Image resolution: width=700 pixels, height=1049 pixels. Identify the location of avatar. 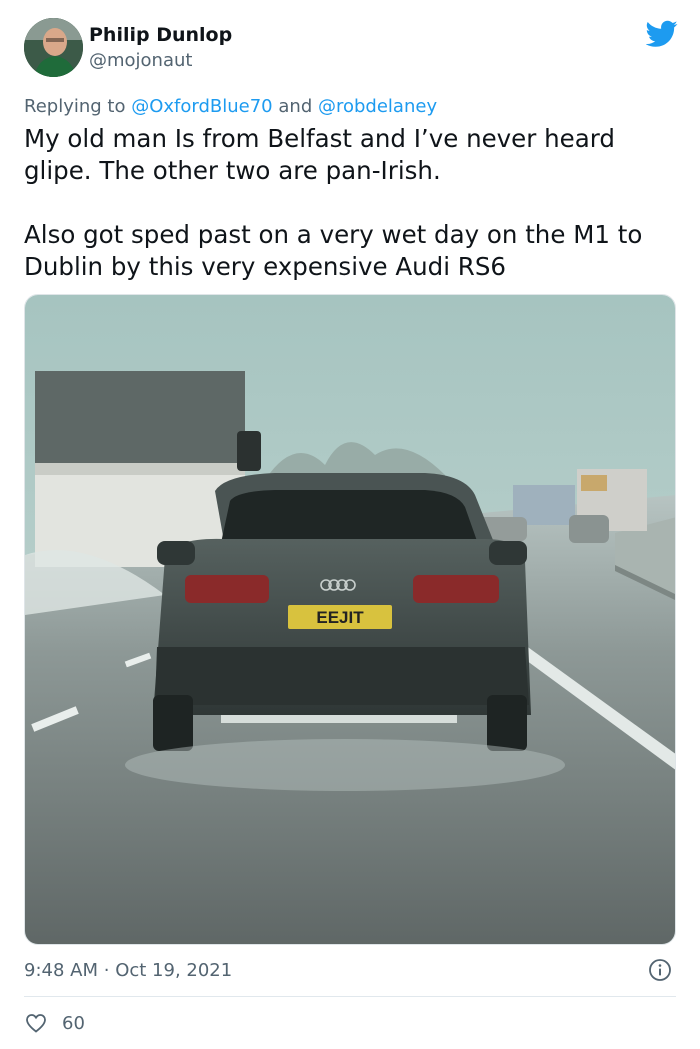
(53, 47).